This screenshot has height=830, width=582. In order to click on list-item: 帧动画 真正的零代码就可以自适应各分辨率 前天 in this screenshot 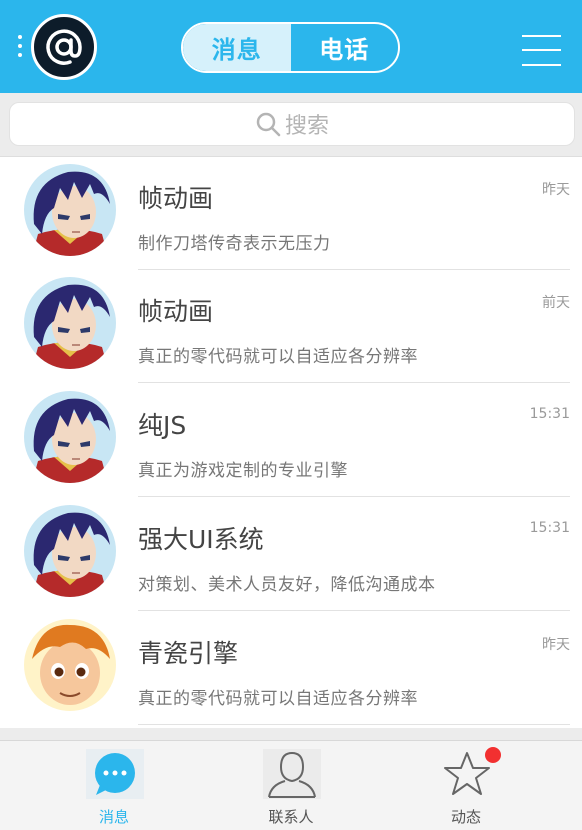, I will do `click(291, 326)`.